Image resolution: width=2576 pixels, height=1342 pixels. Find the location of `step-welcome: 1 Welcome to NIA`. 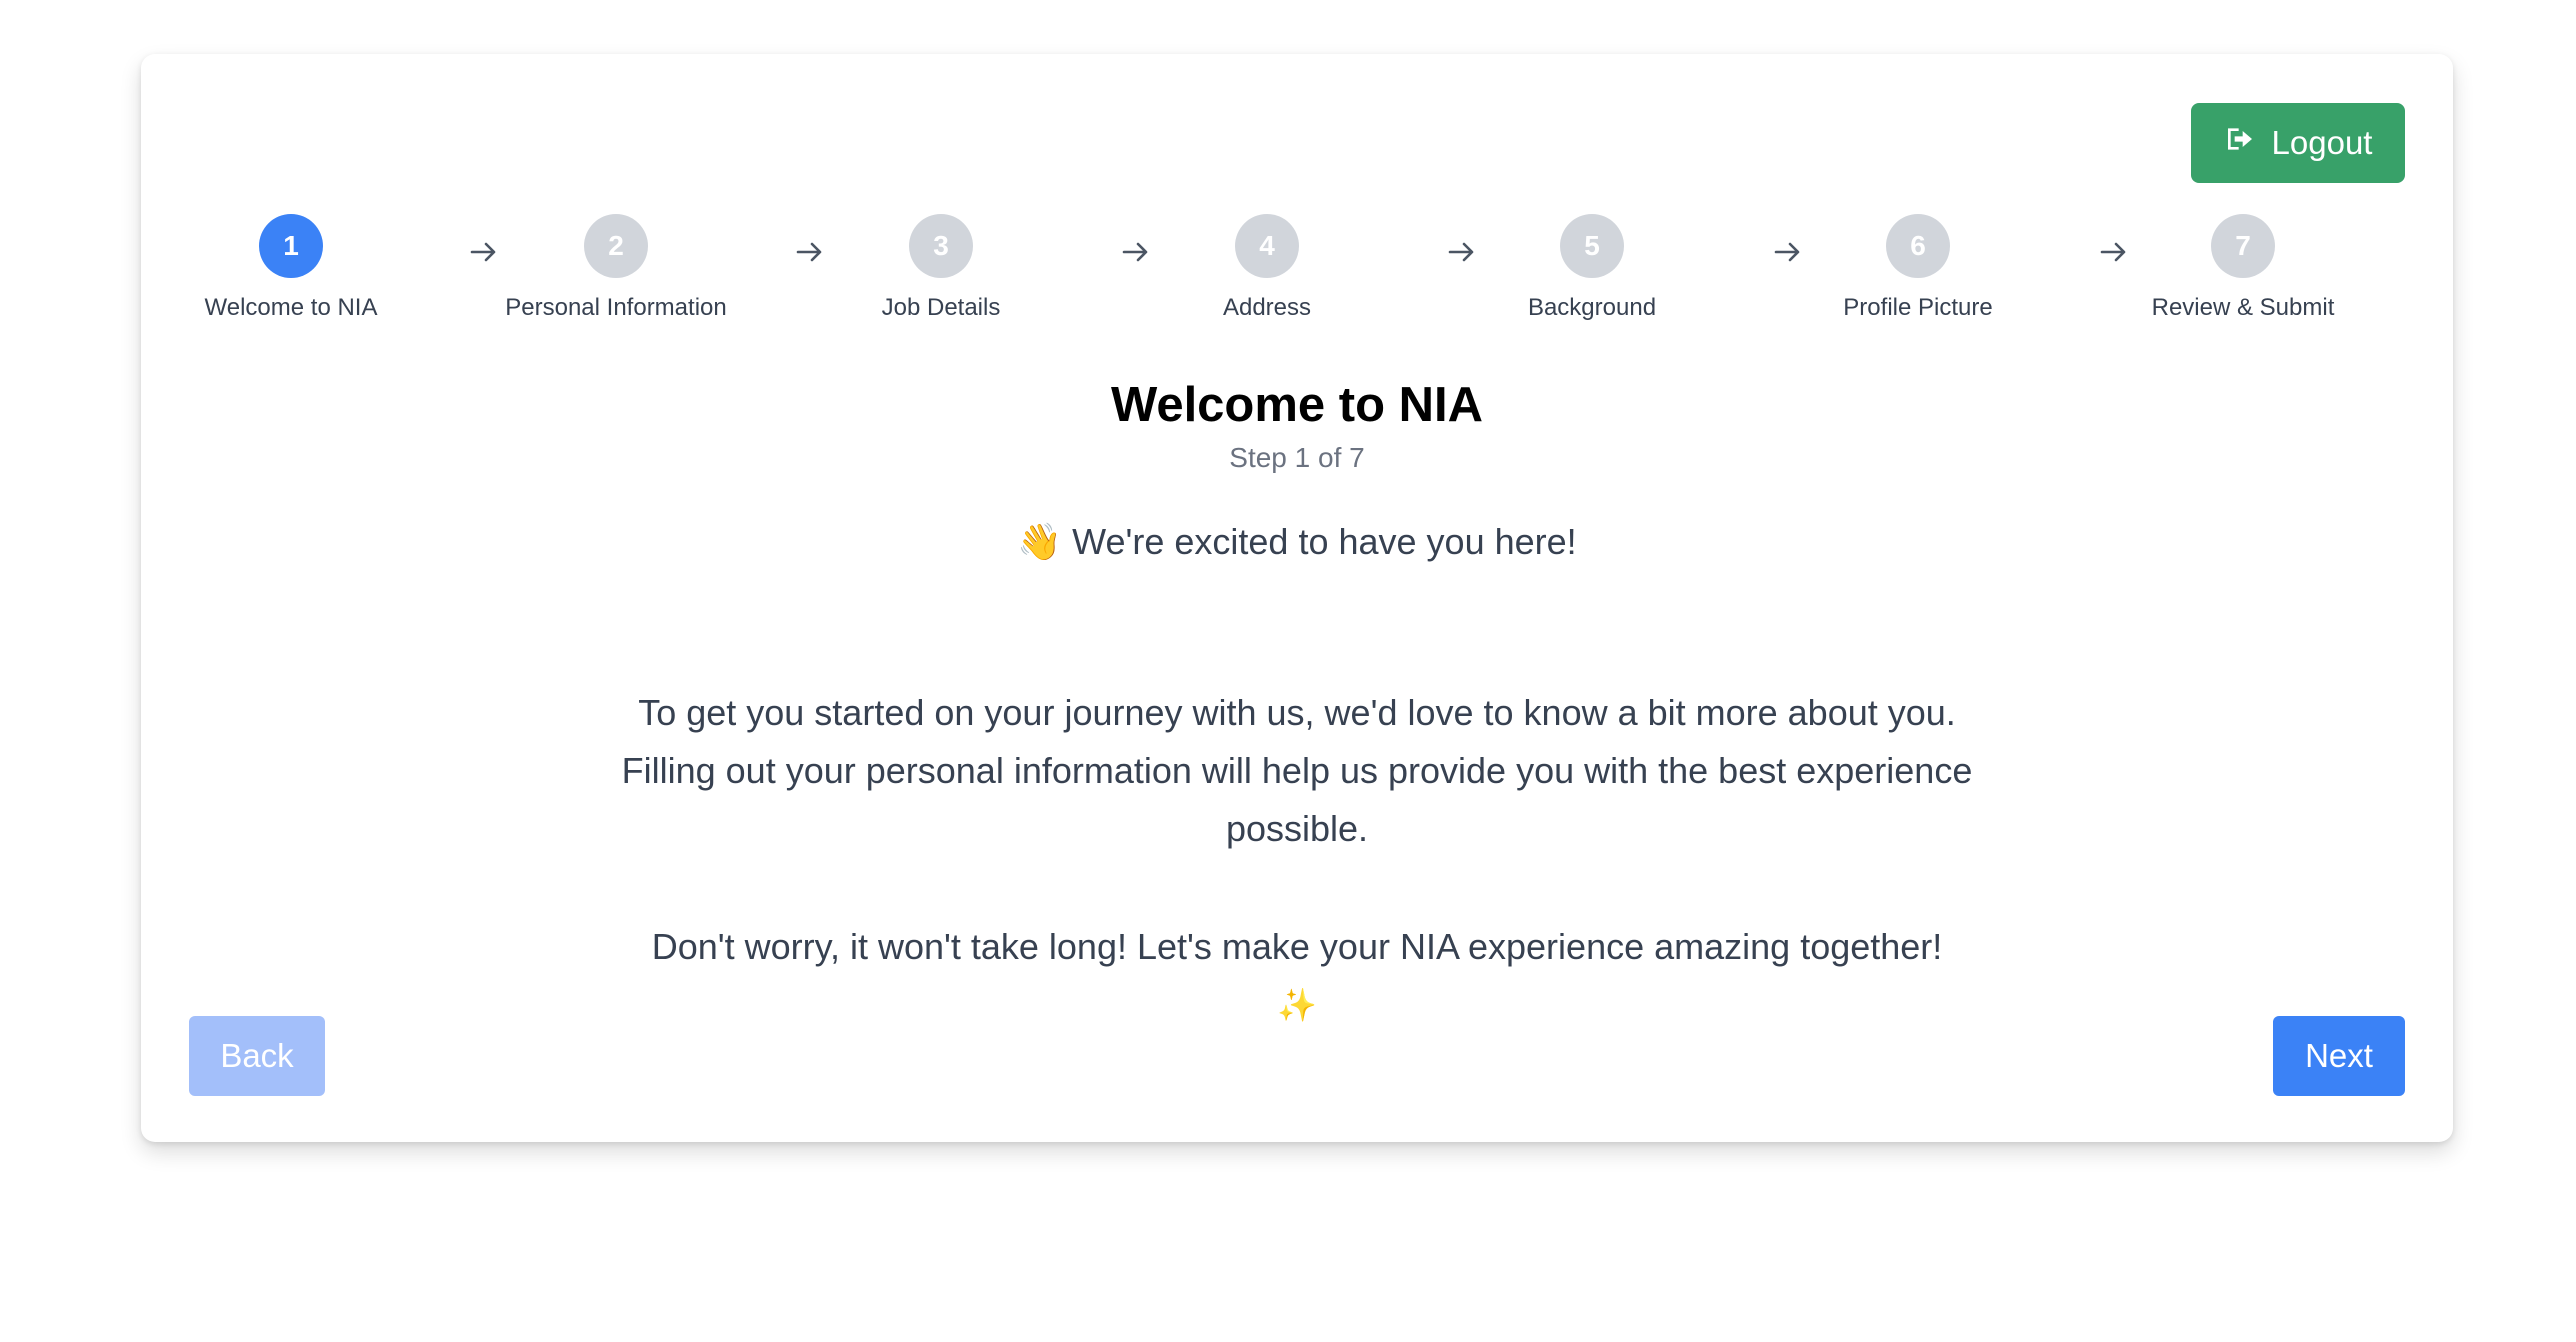

step-welcome: 1 Welcome to NIA is located at coordinates (291, 268).